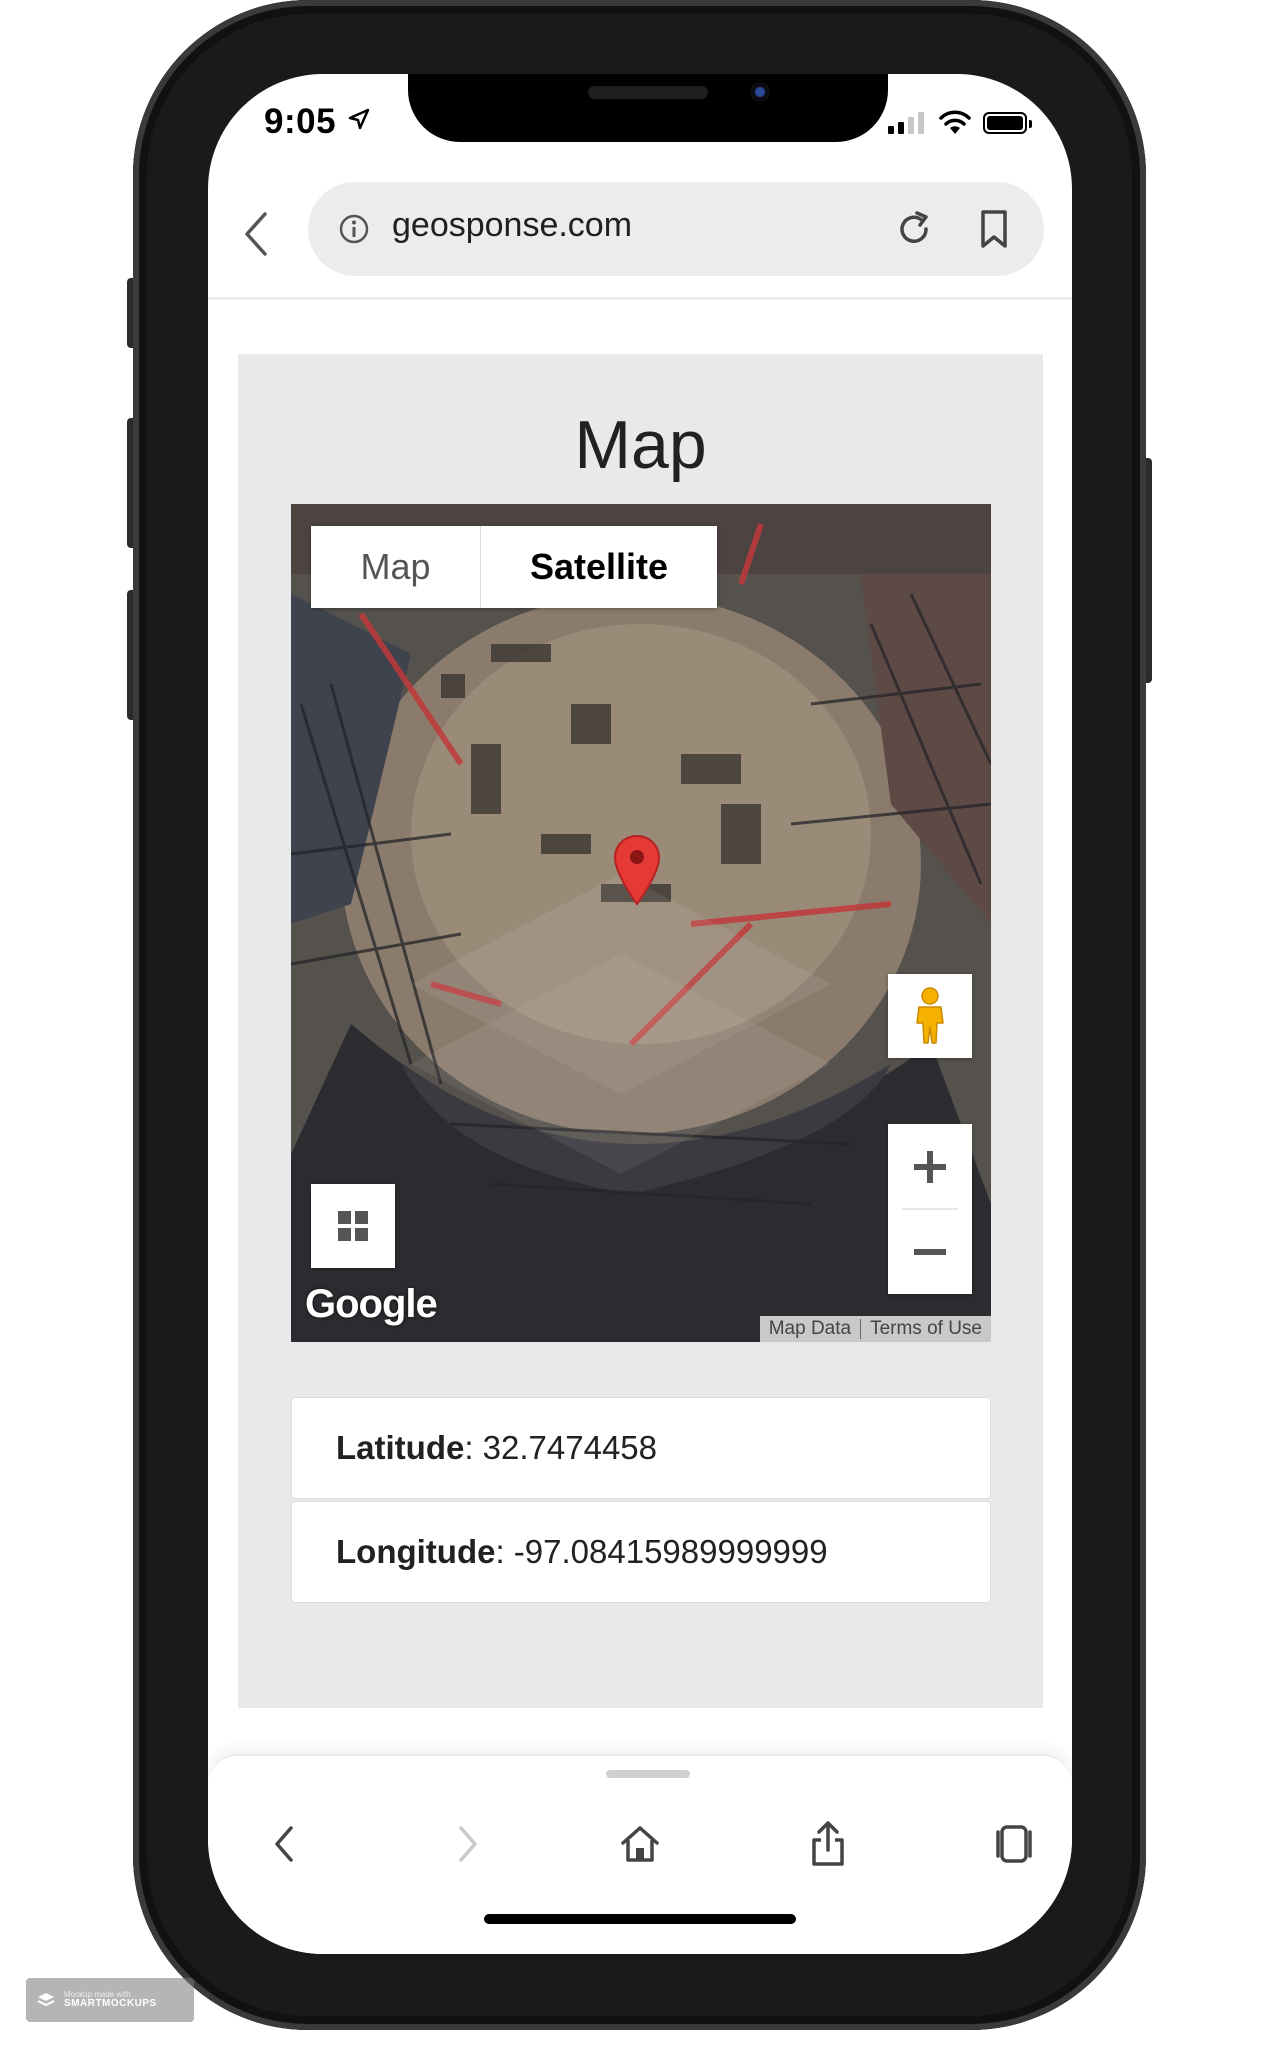  Describe the element at coordinates (760, 92) in the screenshot. I see `front-camera` at that location.